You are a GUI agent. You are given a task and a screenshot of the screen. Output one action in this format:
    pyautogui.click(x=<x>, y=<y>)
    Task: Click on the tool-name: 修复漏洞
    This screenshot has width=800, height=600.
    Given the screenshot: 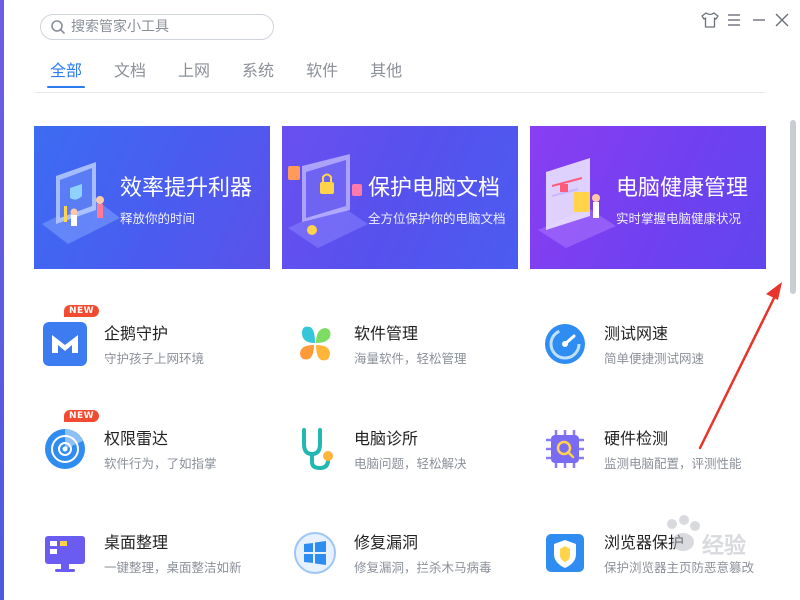 What is the action you would take?
    pyautogui.click(x=386, y=542)
    